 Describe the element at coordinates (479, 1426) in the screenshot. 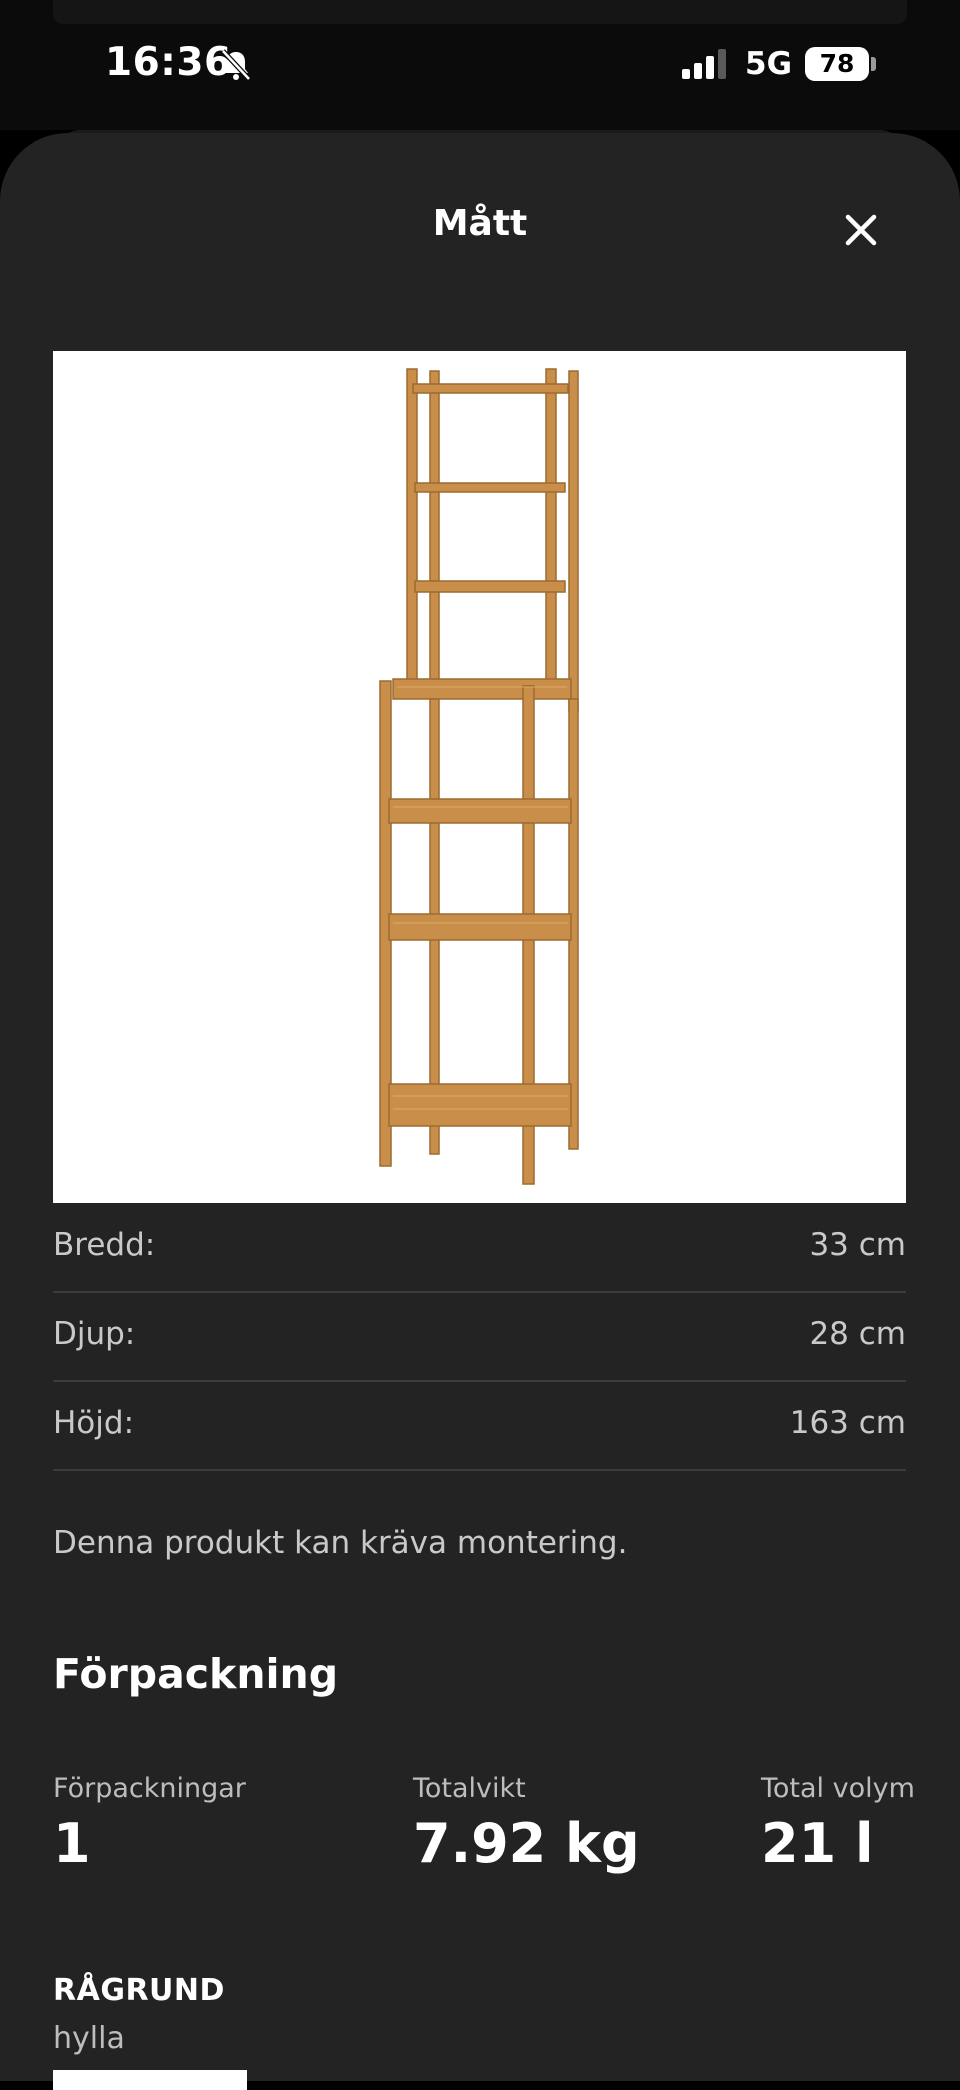

I see `dimension-row-height: Höjd: 163 cm` at that location.